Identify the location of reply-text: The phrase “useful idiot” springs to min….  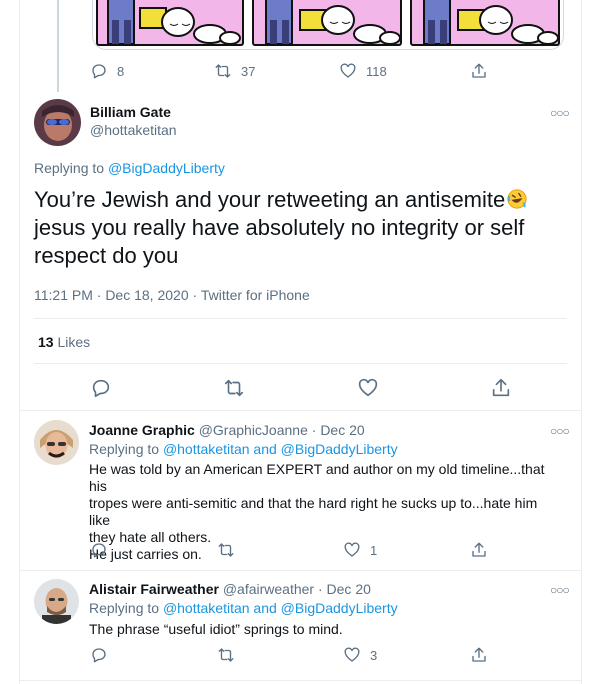
(324, 629).